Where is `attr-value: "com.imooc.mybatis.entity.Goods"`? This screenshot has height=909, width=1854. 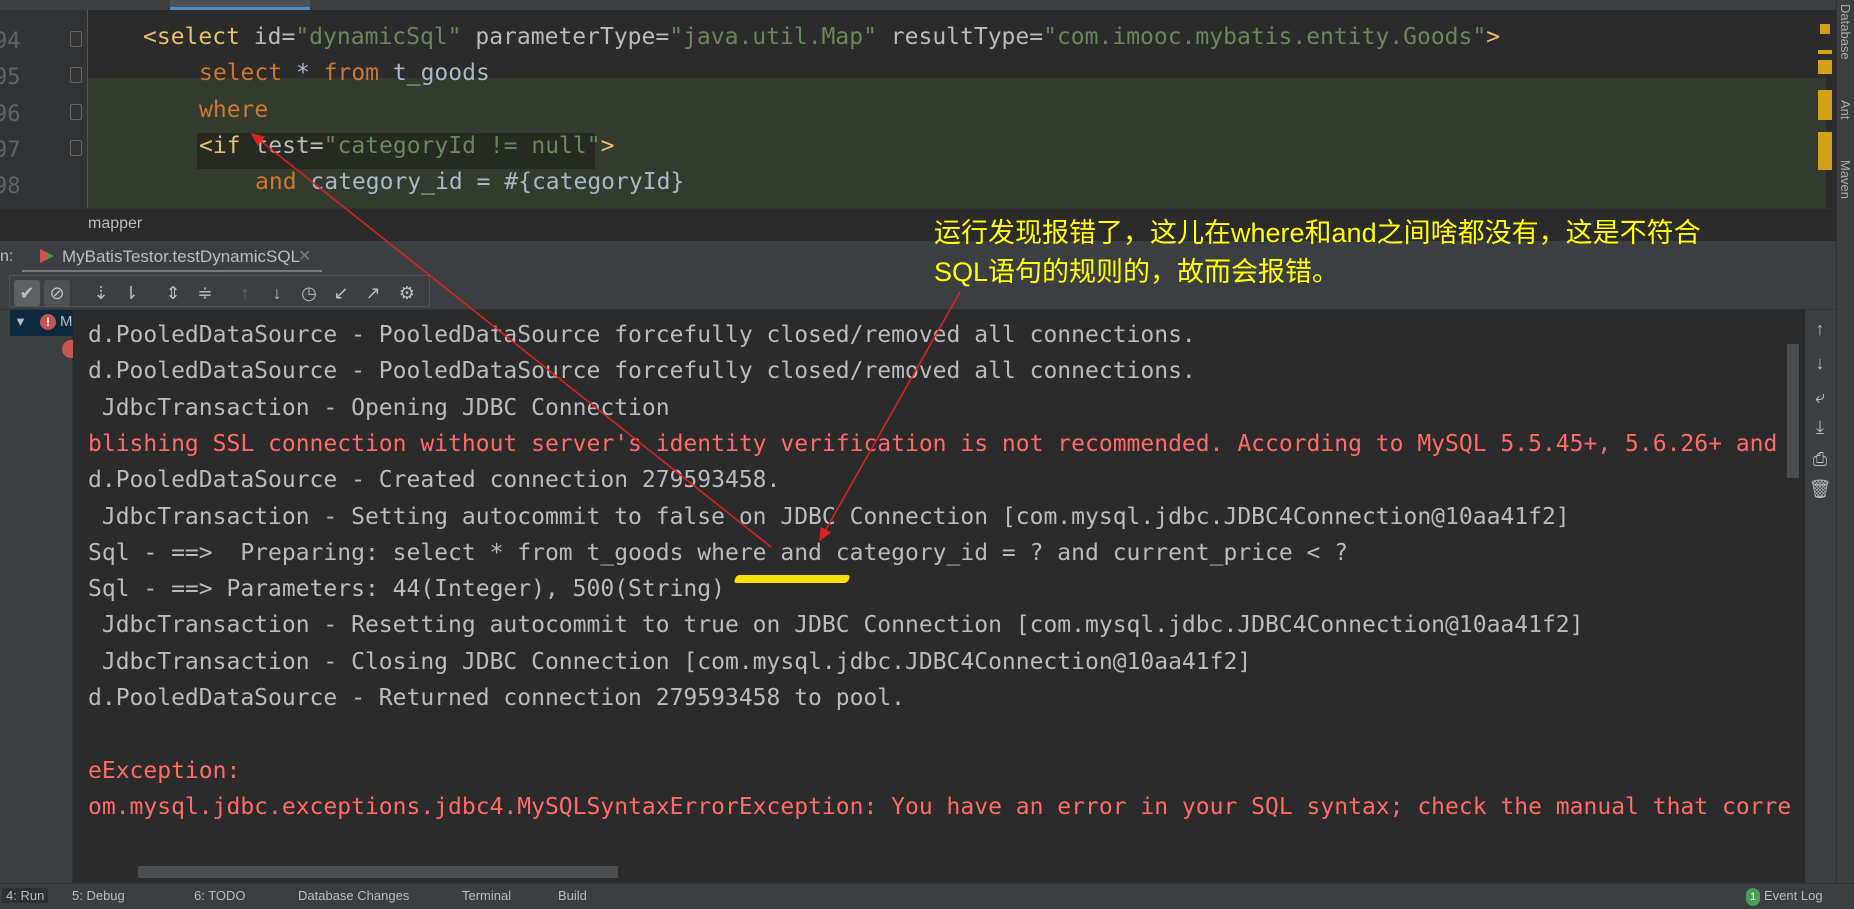 attr-value: "com.imooc.mybatis.entity.Goods" is located at coordinates (1265, 37).